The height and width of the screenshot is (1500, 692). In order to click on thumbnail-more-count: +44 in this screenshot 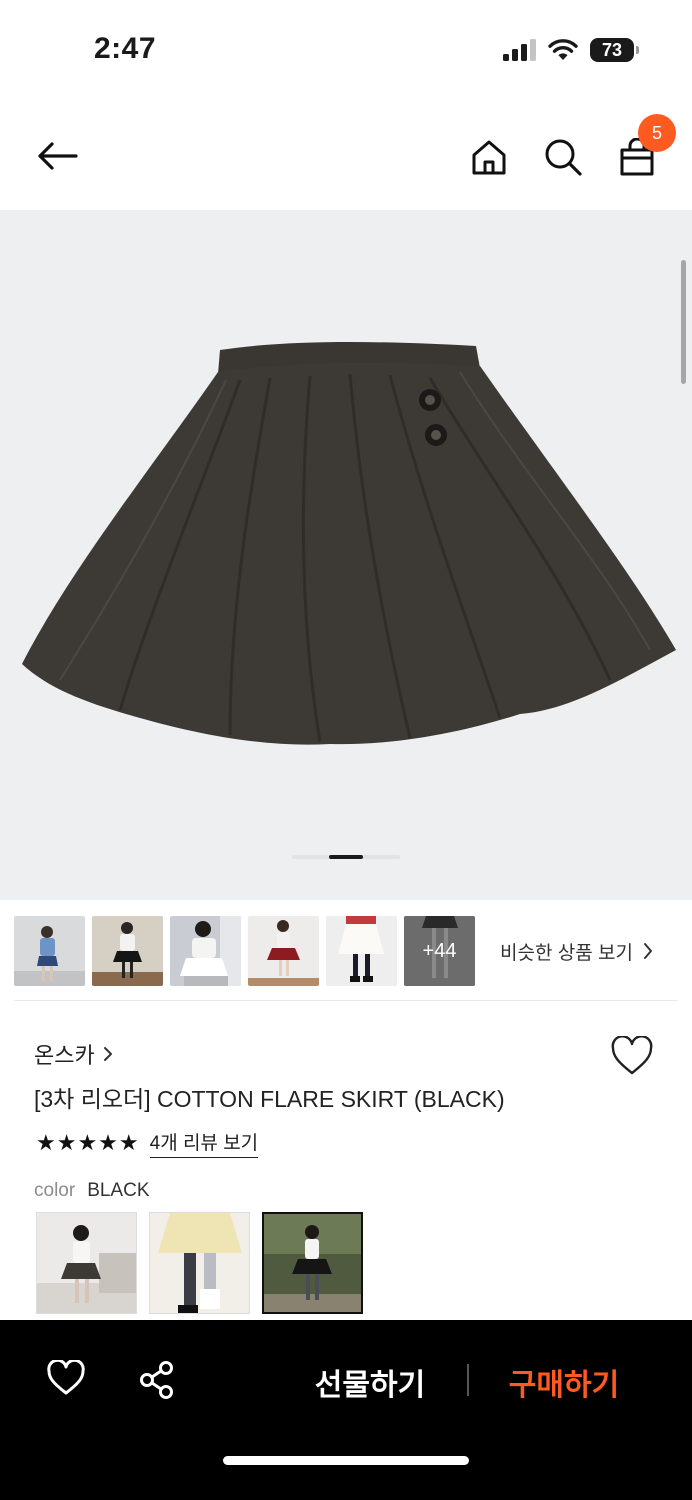, I will do `click(439, 950)`.